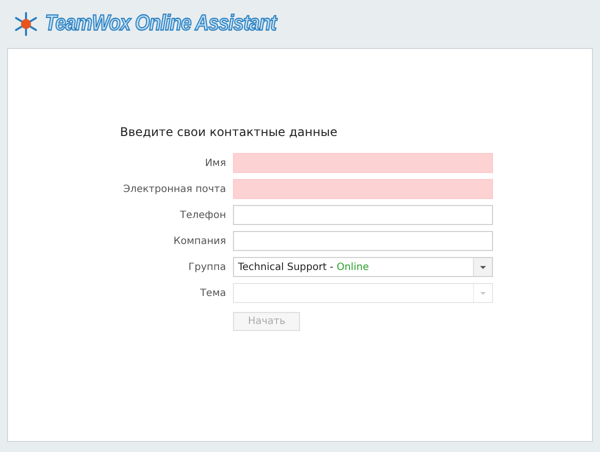 The image size is (600, 452). Describe the element at coordinates (174, 189) in the screenshot. I see `field-label: Электронная почта` at that location.